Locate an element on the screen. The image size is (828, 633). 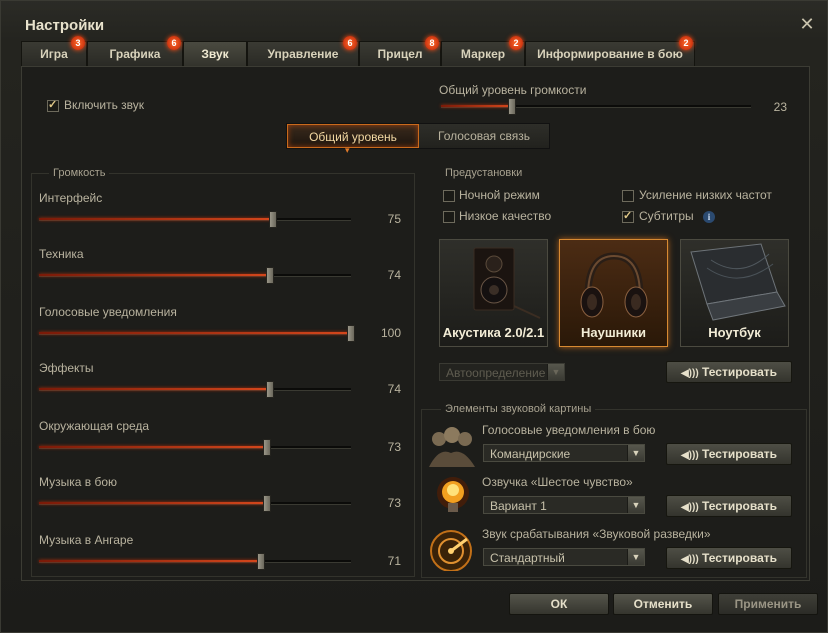
tab-label: Прицел is located at coordinates (400, 54).